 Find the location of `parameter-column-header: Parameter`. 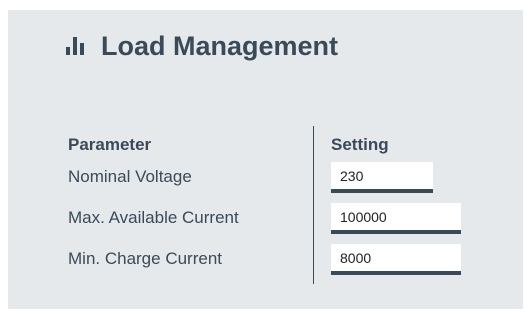

parameter-column-header: Parameter is located at coordinates (110, 144).